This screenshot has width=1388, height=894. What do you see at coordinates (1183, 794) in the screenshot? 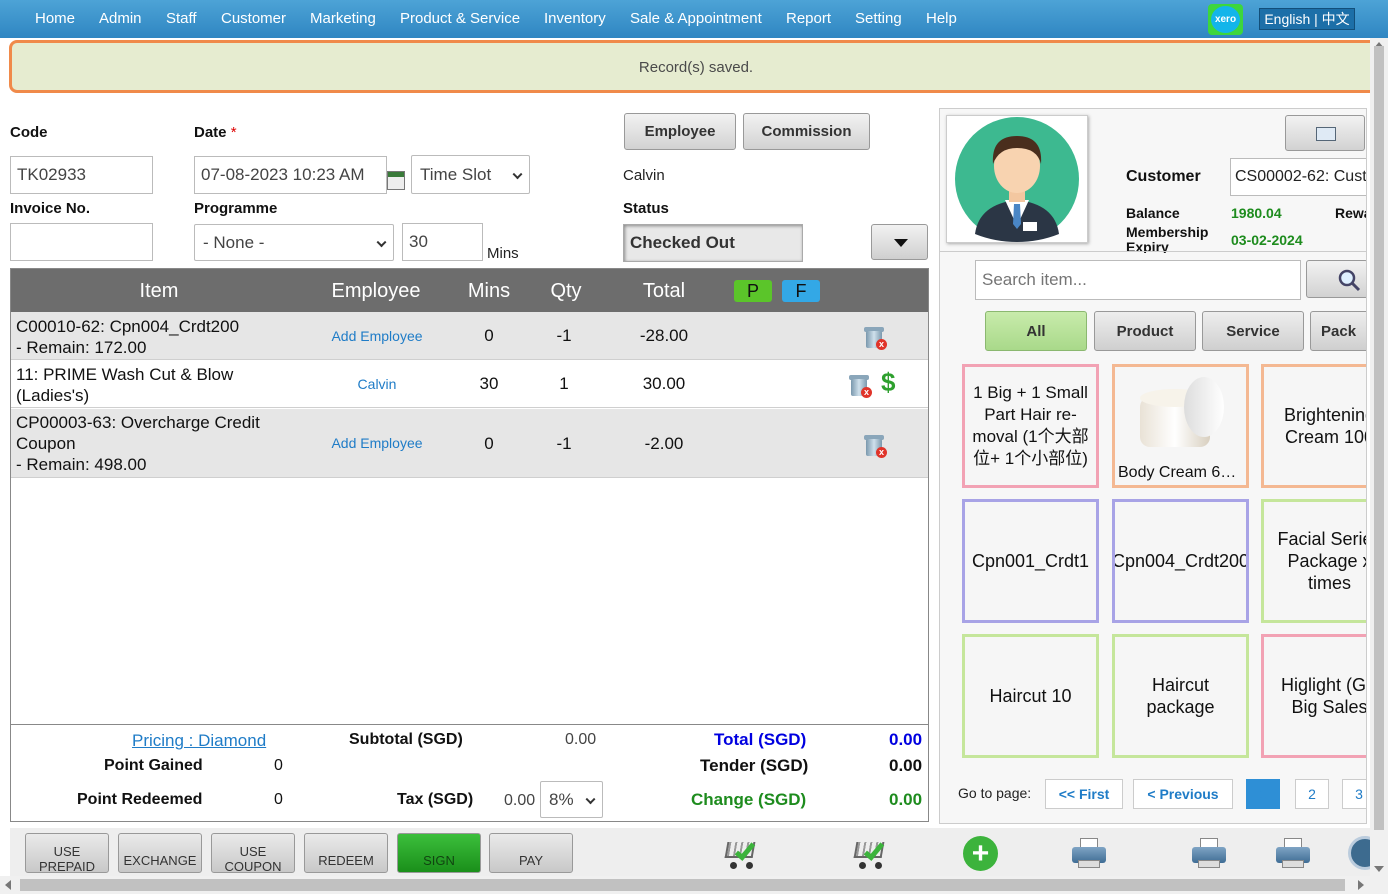
I see `previous-page-button: < Previous` at bounding box center [1183, 794].